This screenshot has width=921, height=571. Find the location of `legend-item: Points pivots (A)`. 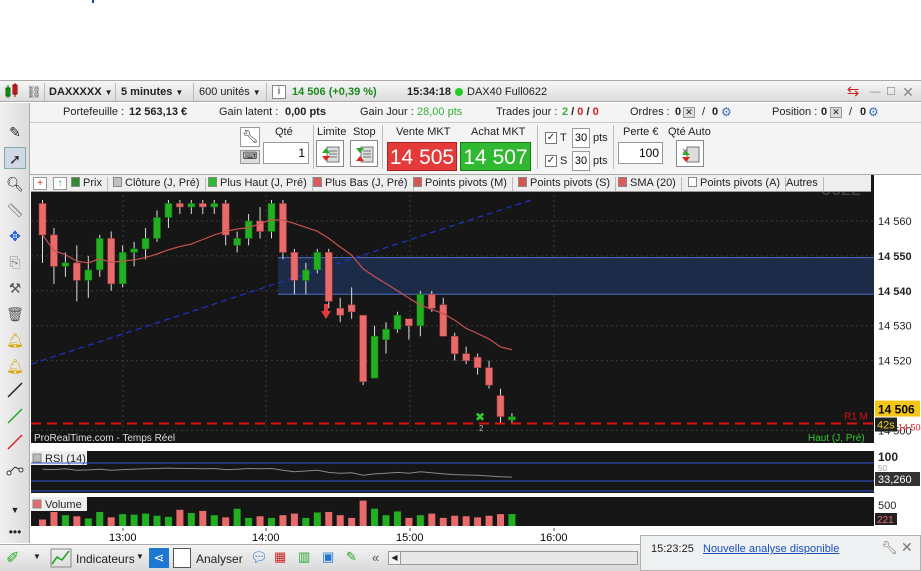

legend-item: Points pivots (A) is located at coordinates (737, 184).